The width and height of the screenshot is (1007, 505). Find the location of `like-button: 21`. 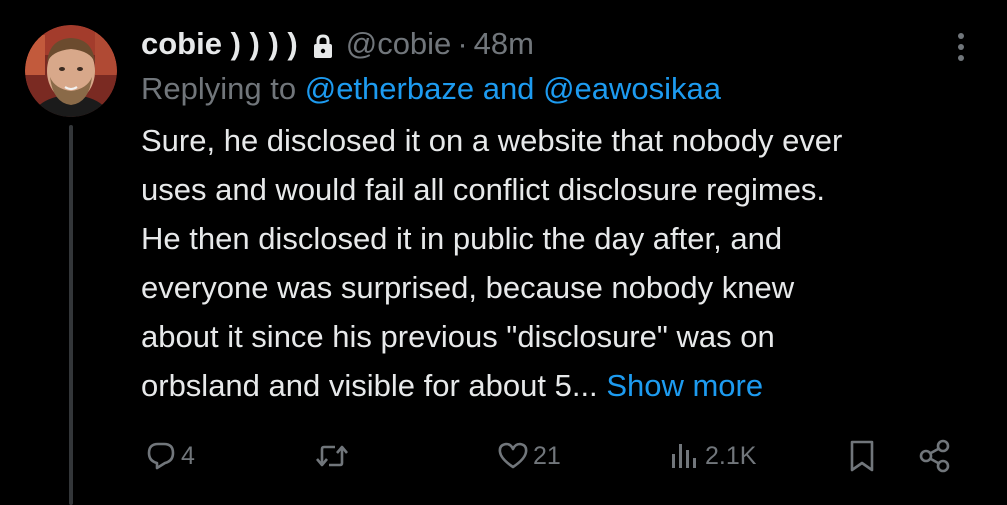

like-button: 21 is located at coordinates (529, 456).